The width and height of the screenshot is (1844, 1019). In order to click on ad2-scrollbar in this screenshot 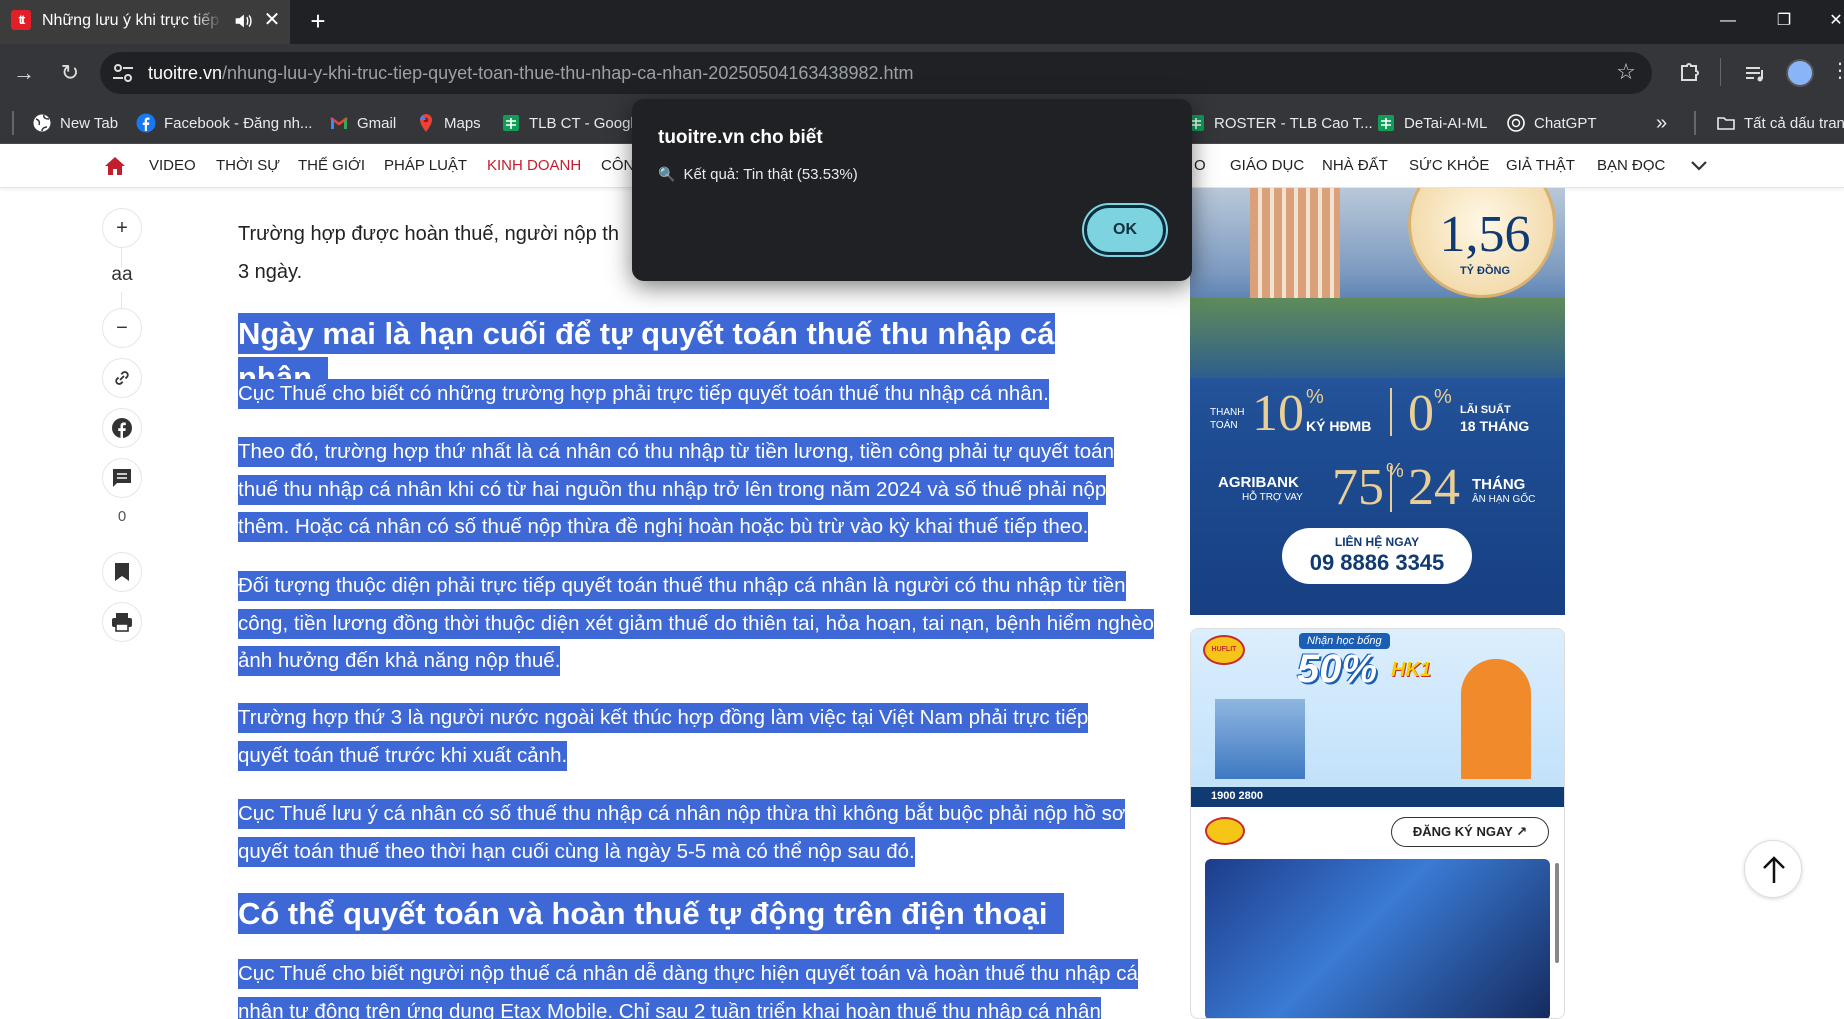, I will do `click(1557, 913)`.